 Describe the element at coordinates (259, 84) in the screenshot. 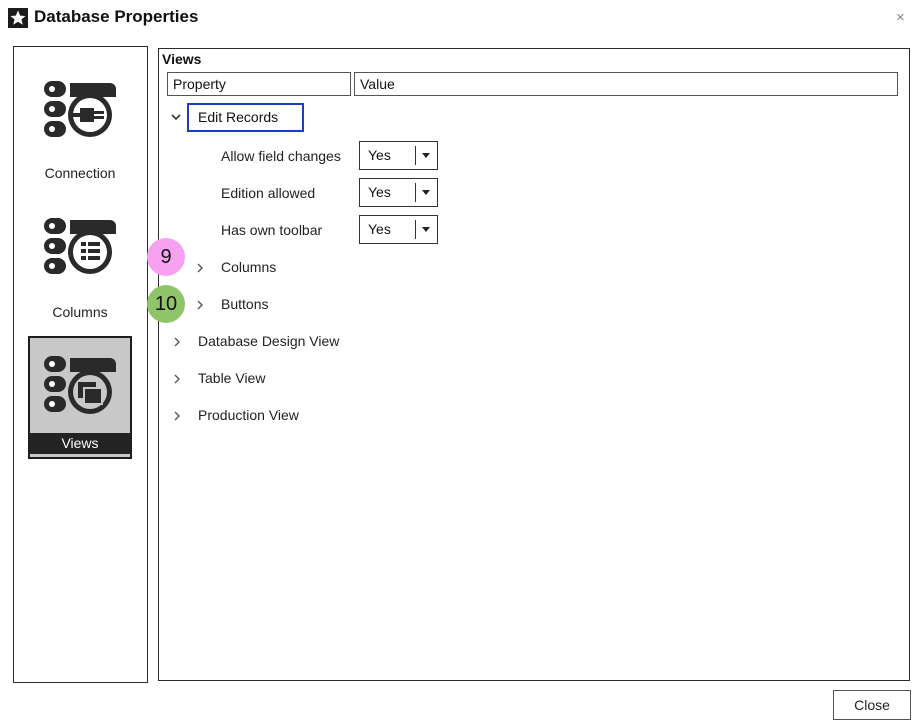

I see `property-column-header: Property` at that location.